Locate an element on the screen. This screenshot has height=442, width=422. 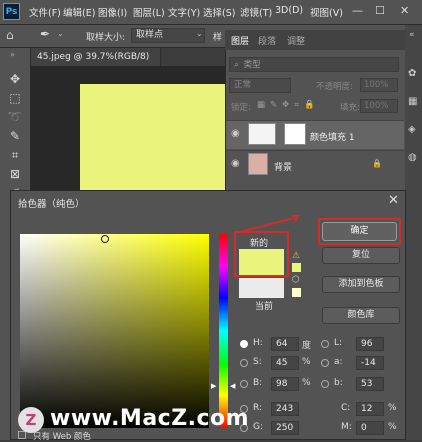
hue-slider is located at coordinates (223, 331).